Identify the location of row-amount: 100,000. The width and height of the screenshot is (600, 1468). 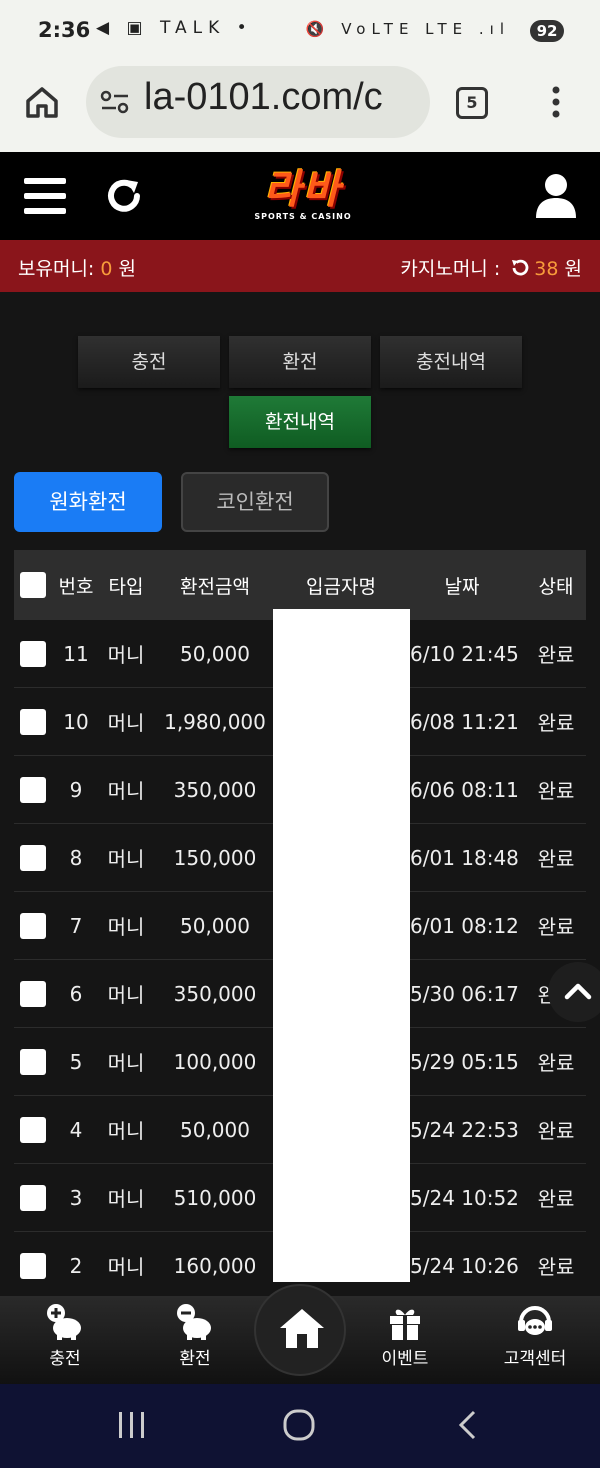
(215, 1061).